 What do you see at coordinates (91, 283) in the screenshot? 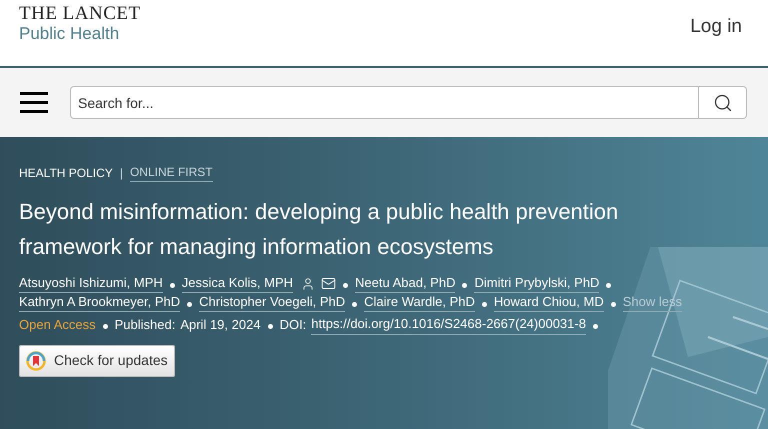
I see `author-link: Atsuyoshi Ishizumi, MPH` at bounding box center [91, 283].